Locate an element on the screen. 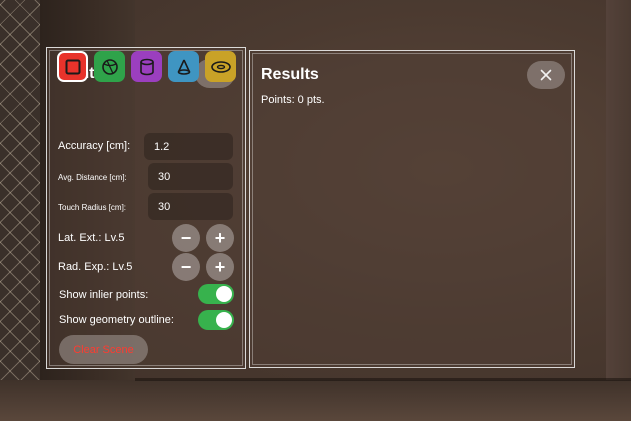 The width and height of the screenshot is (631, 421). shape-torus-button is located at coordinates (220, 66).